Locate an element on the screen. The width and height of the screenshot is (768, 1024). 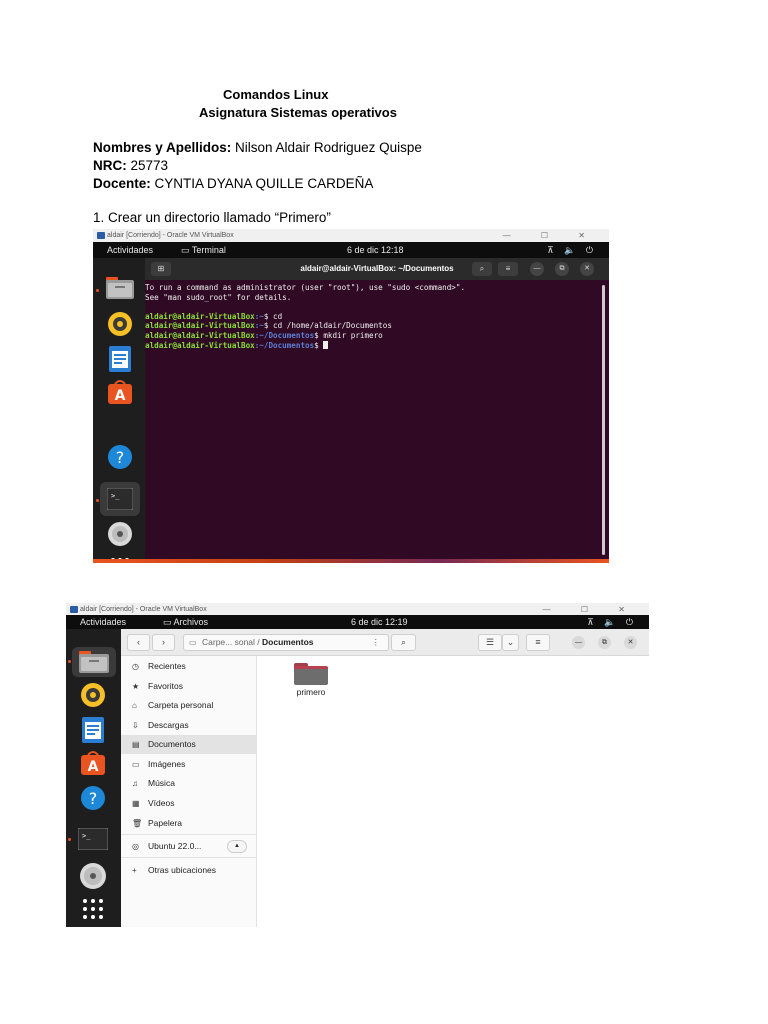
path-bar: ▭ Carpe... sonal / Documentos ⋮ is located at coordinates (286, 642).